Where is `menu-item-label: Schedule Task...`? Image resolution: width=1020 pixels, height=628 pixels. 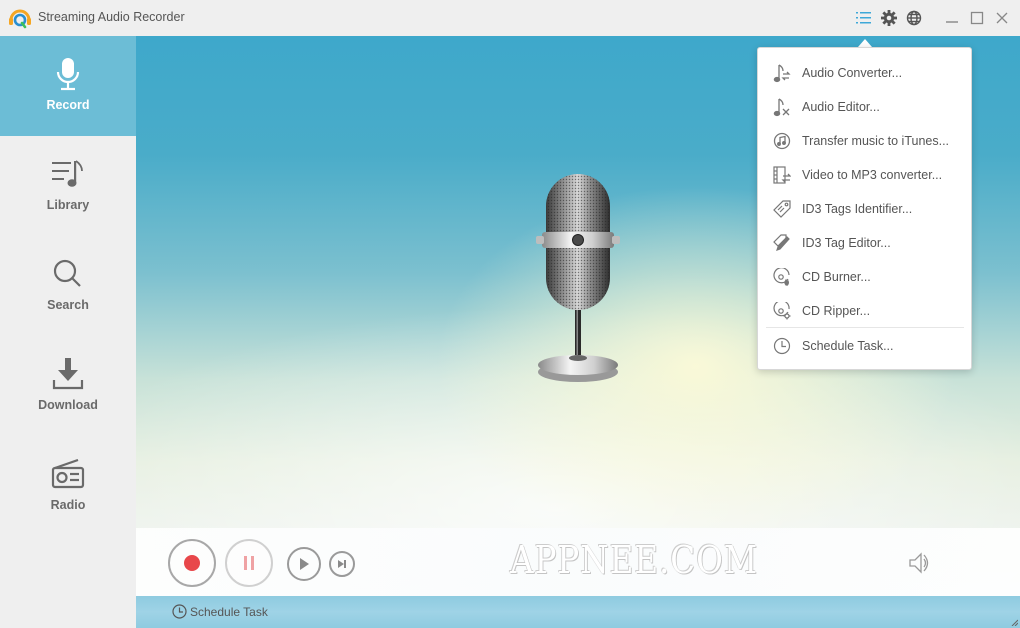
menu-item-label: Schedule Task... is located at coordinates (848, 346).